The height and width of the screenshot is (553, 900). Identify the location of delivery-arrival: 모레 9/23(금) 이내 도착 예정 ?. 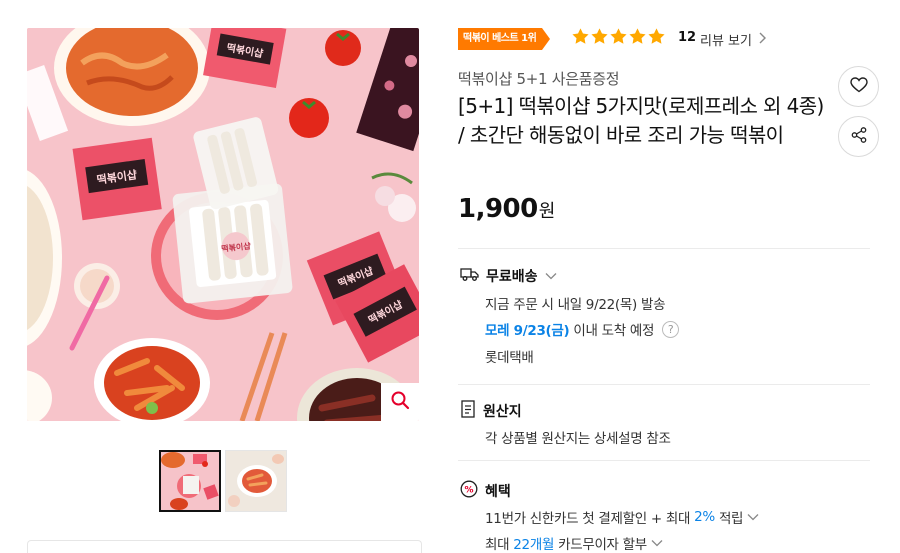
(582, 329).